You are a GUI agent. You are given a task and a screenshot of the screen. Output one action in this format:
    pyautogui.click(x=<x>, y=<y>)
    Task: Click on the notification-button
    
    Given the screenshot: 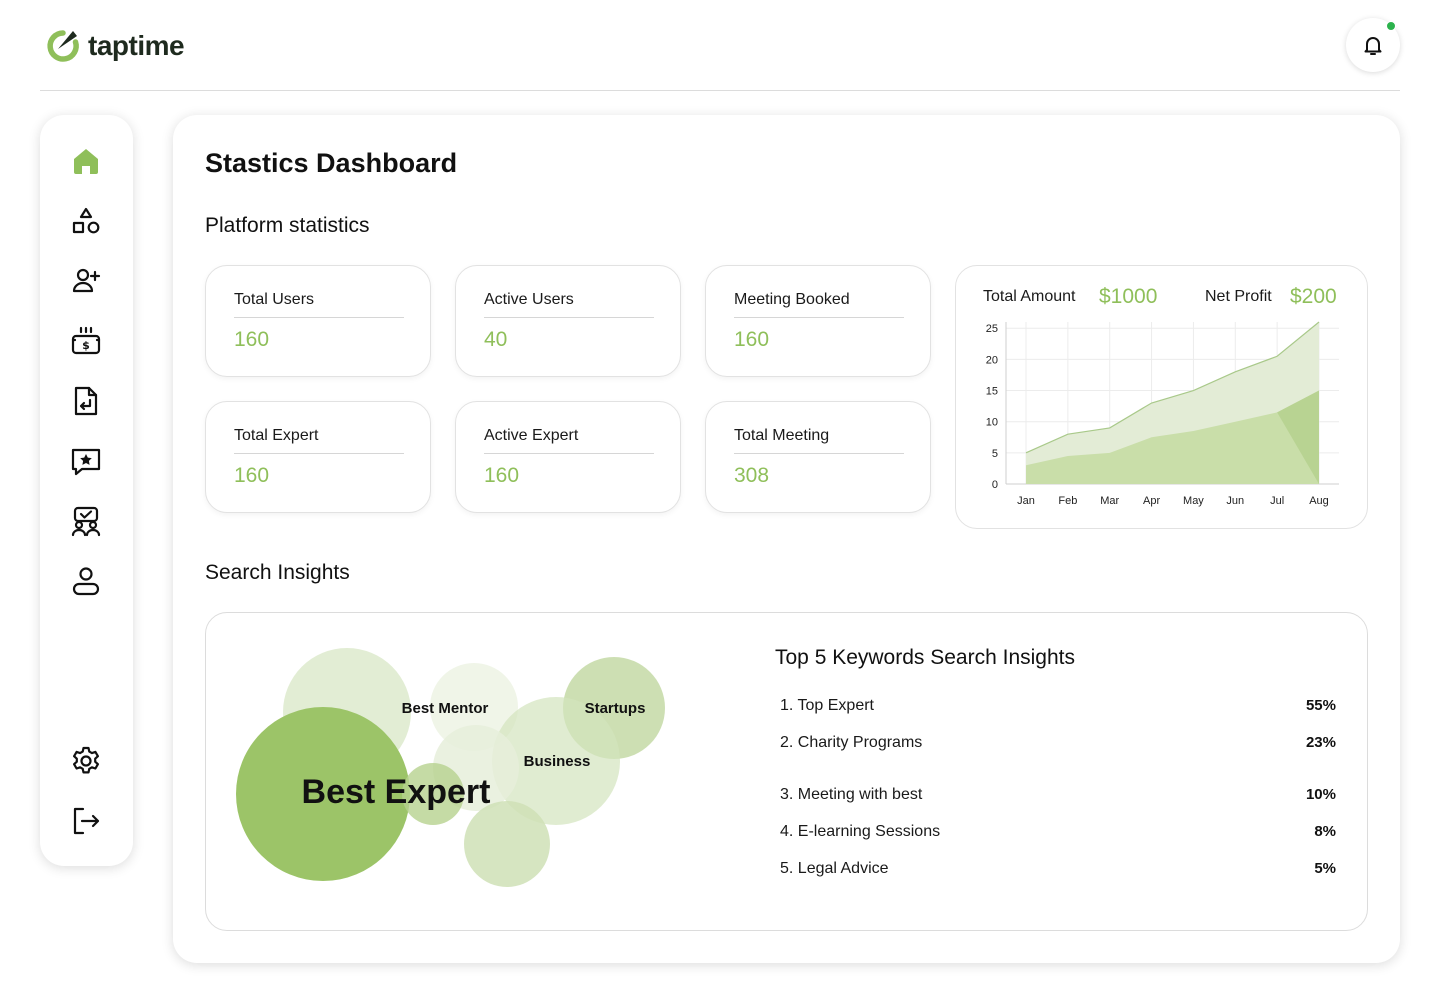 What is the action you would take?
    pyautogui.click(x=1373, y=45)
    